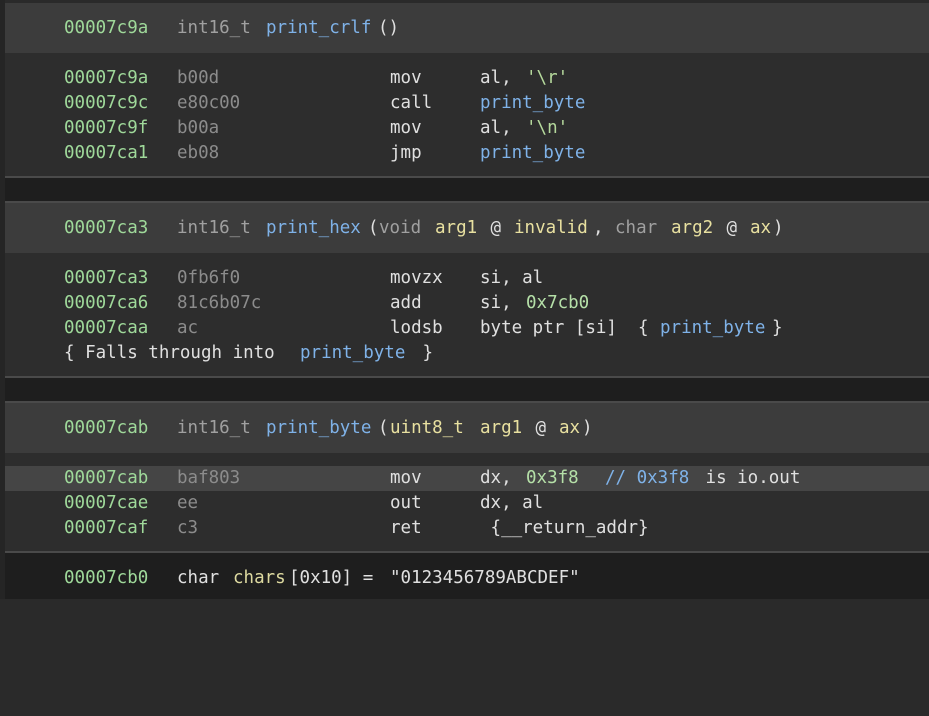 This screenshot has width=929, height=716. I want to click on row-bytes: 81c6b07c, so click(219, 303).